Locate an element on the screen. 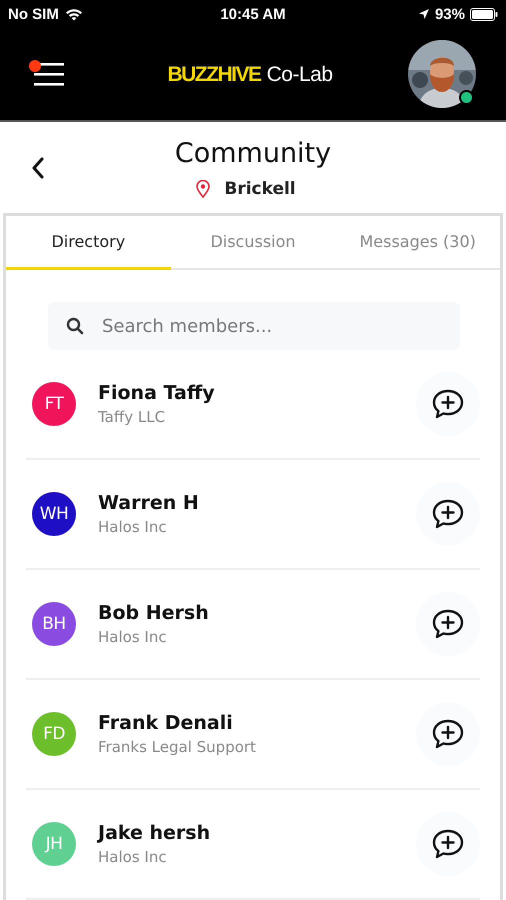  member-name: Jake hersh is located at coordinates (155, 833).